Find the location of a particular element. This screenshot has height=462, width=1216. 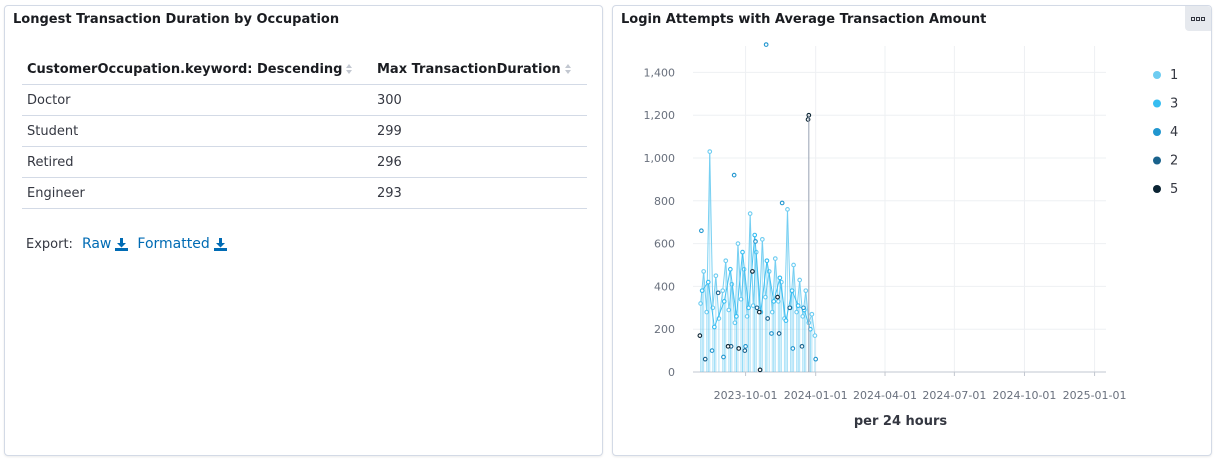

column-header-occupation-label: CustomerOccupation.keyword: Descending is located at coordinates (185, 69).